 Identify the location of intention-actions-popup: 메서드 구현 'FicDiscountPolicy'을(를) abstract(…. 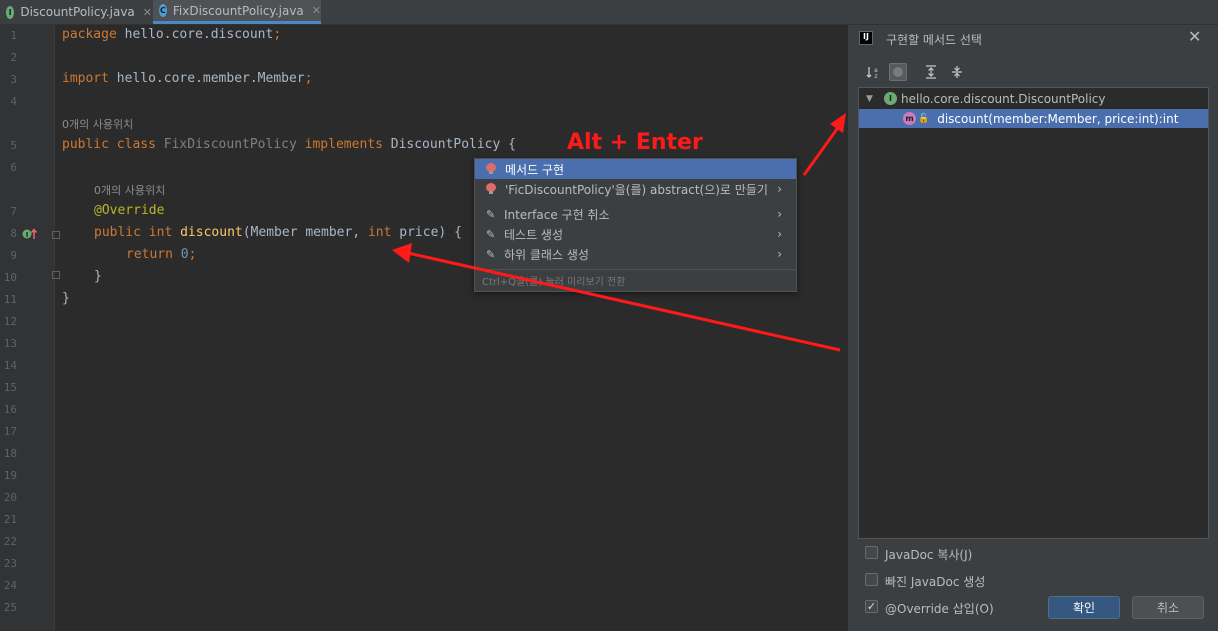
(635, 225).